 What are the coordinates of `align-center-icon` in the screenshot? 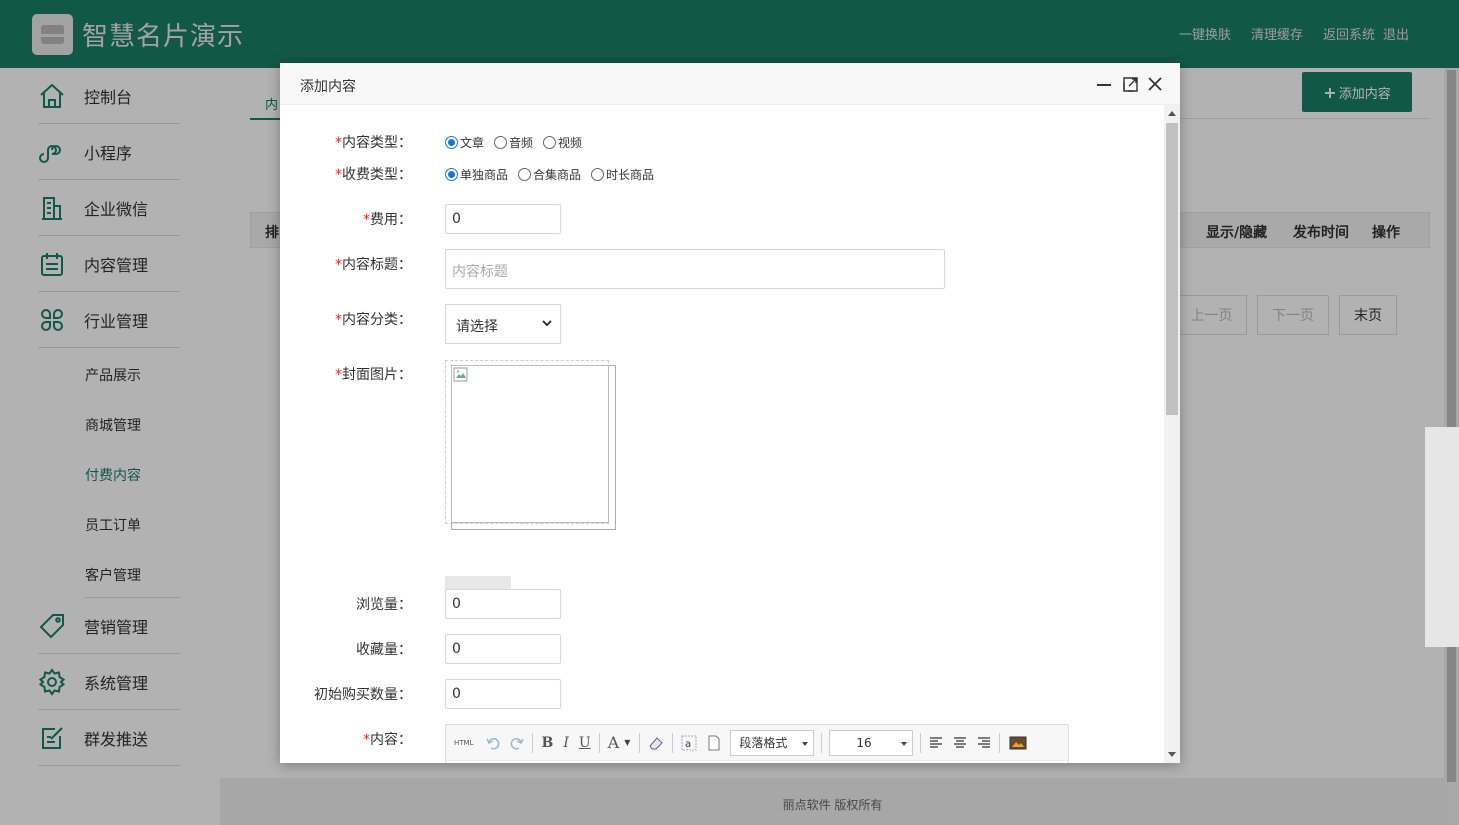 It's located at (960, 743).